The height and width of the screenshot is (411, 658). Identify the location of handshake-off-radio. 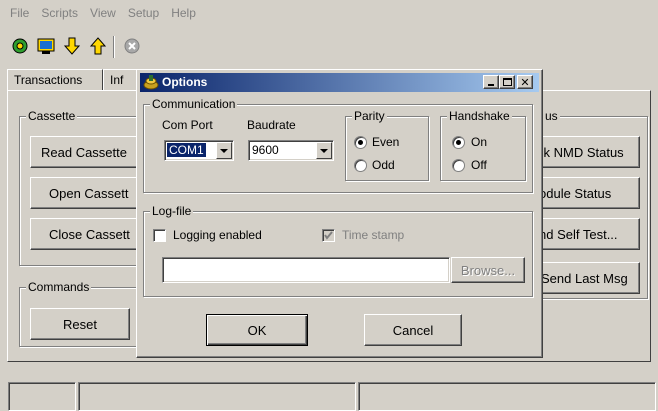
(458, 165).